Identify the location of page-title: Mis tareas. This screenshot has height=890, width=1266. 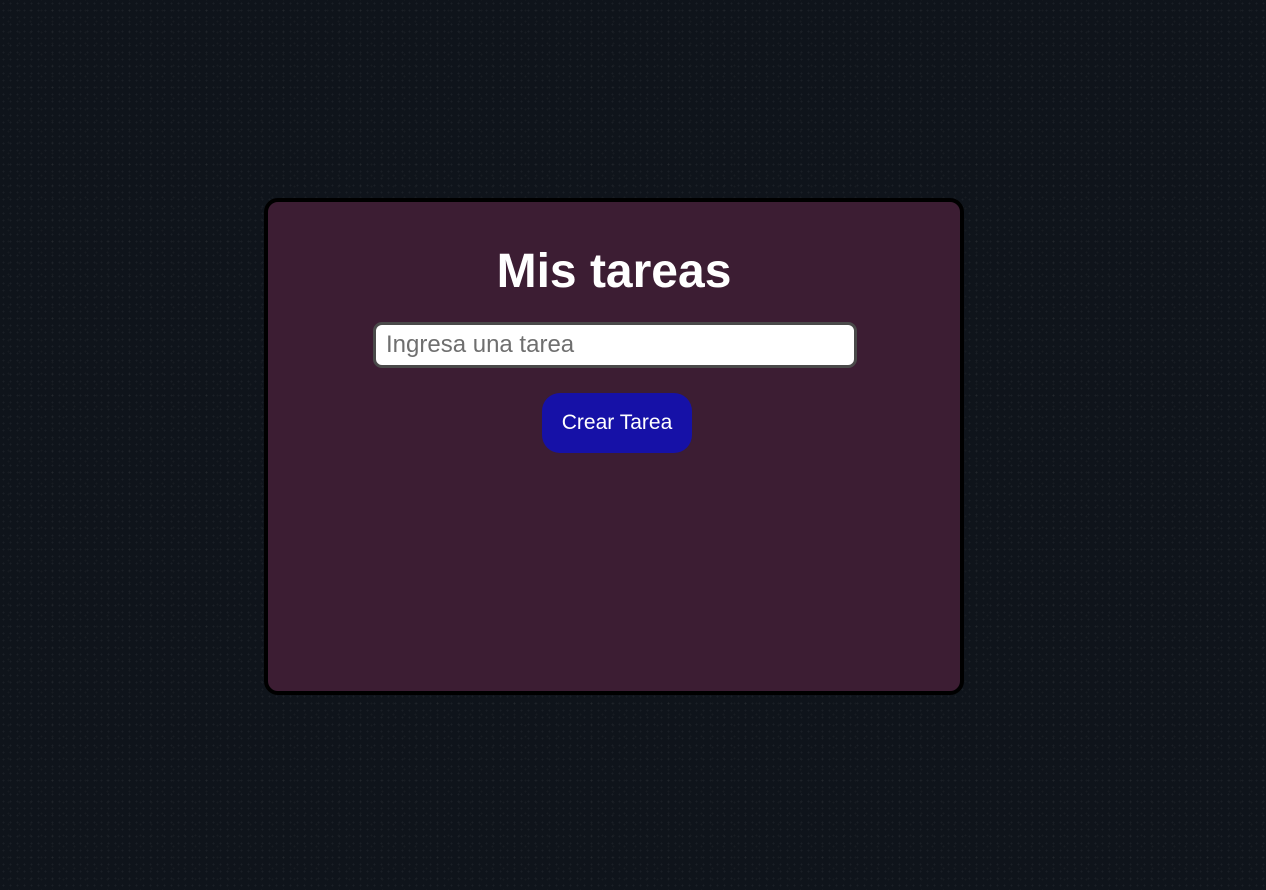
(614, 271).